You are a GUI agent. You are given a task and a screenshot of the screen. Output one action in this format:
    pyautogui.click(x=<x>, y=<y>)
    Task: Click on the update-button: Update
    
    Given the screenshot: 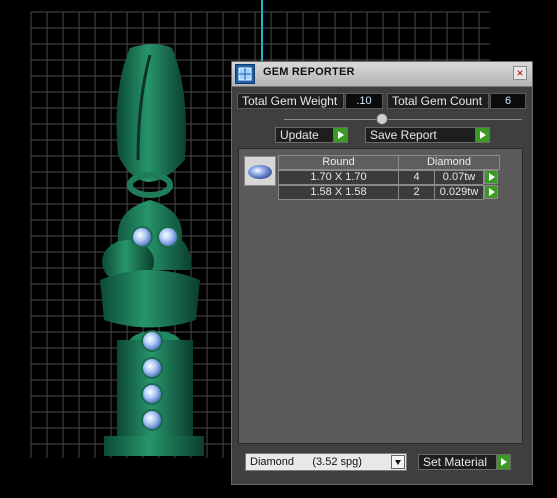 What is the action you would take?
    pyautogui.click(x=311, y=135)
    